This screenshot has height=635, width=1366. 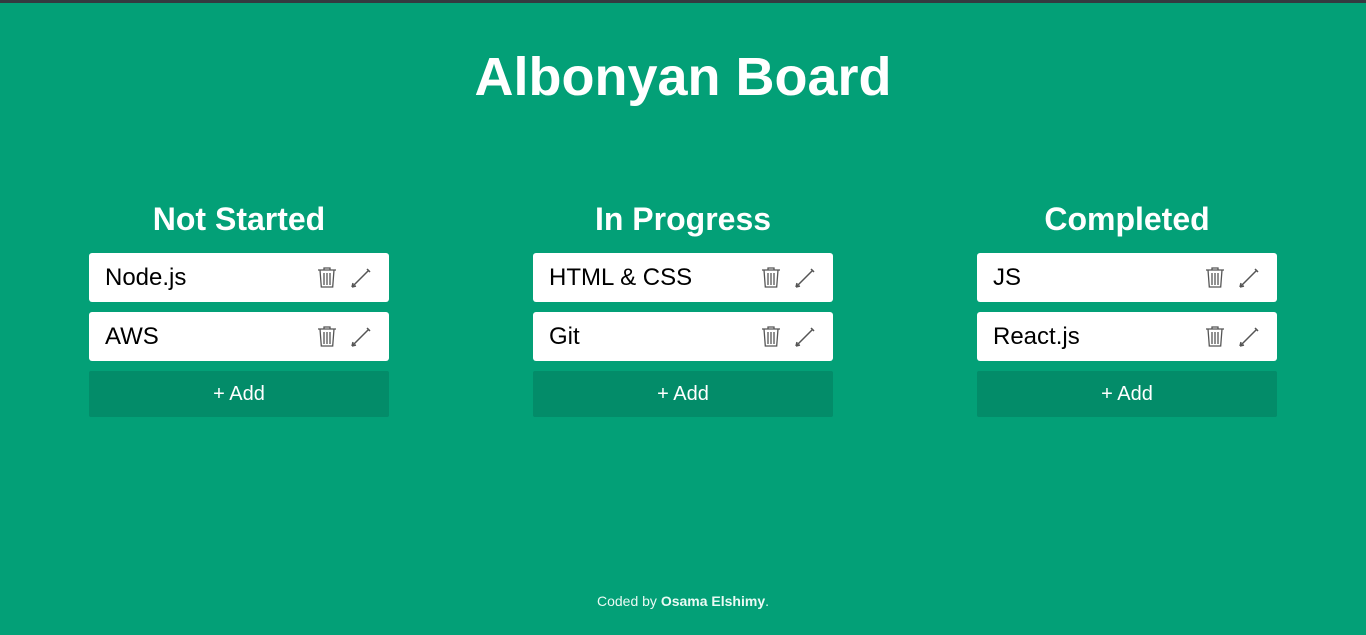 What do you see at coordinates (683, 308) in the screenshot?
I see `column-in-progress: In Progress HTML & CSS Git + Add` at bounding box center [683, 308].